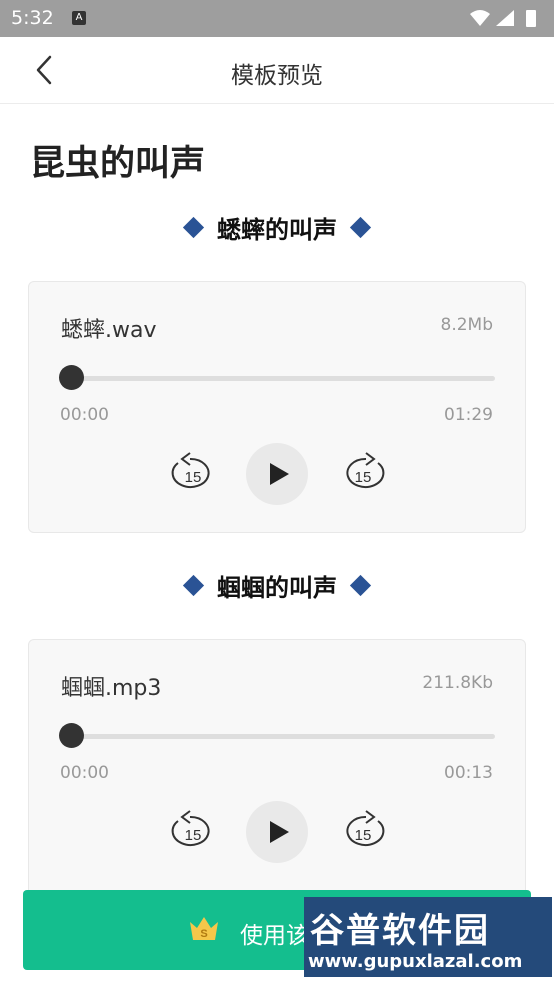 This screenshot has height=984, width=554. I want to click on crown-icon: S, so click(204, 928).